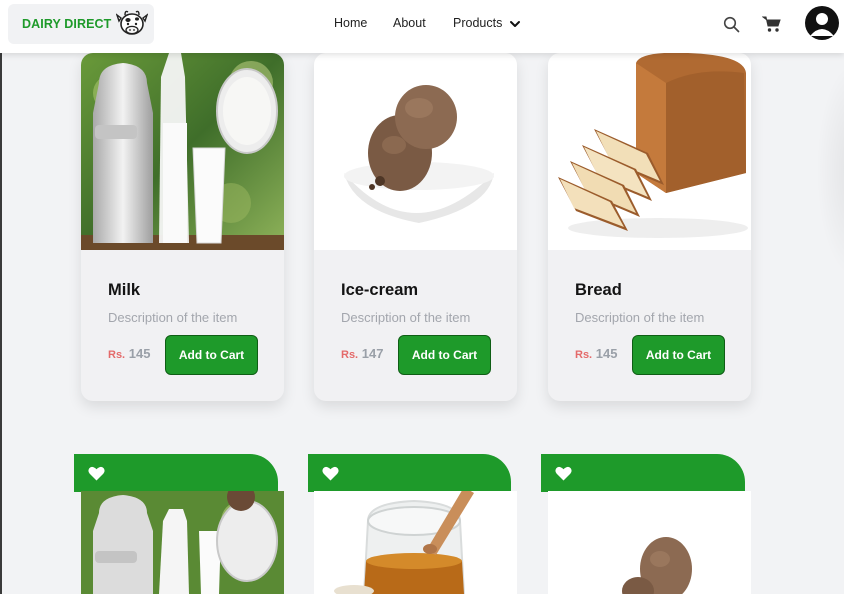  I want to click on product-title: Ice-cream, so click(380, 290).